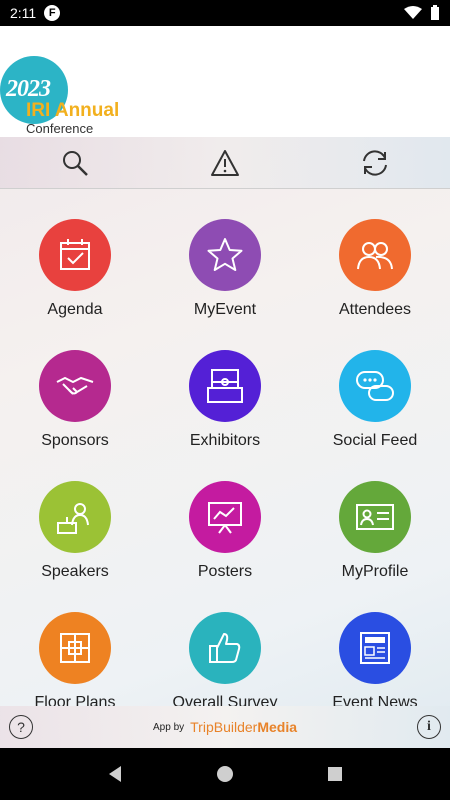 Image resolution: width=450 pixels, height=800 pixels. What do you see at coordinates (375, 571) in the screenshot?
I see `tile-label: MyProfile` at bounding box center [375, 571].